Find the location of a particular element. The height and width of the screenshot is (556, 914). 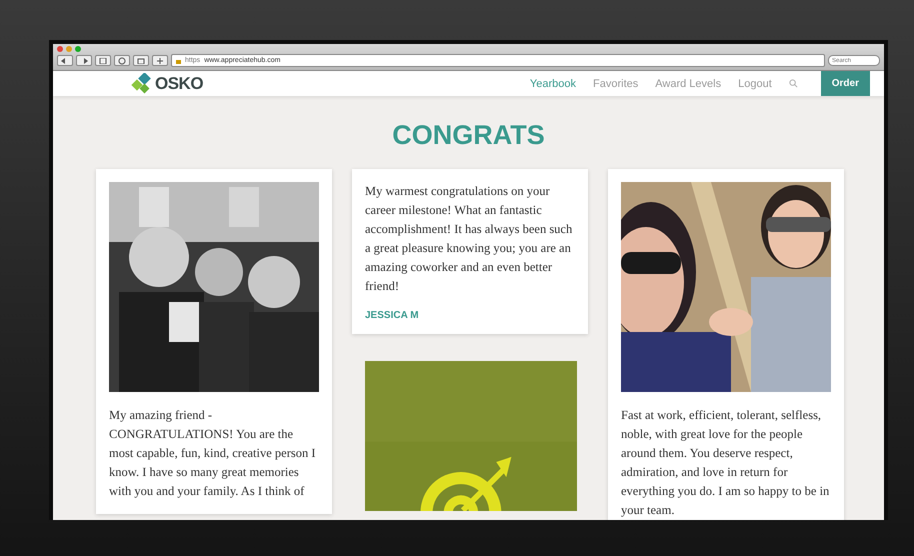

message-text: My warmest congratulations on your career milestone! What an fantastic accomplishment! It has always been such a great pleasure knowing you; you are an amazing coworker and an even better friend! is located at coordinates (469, 239).